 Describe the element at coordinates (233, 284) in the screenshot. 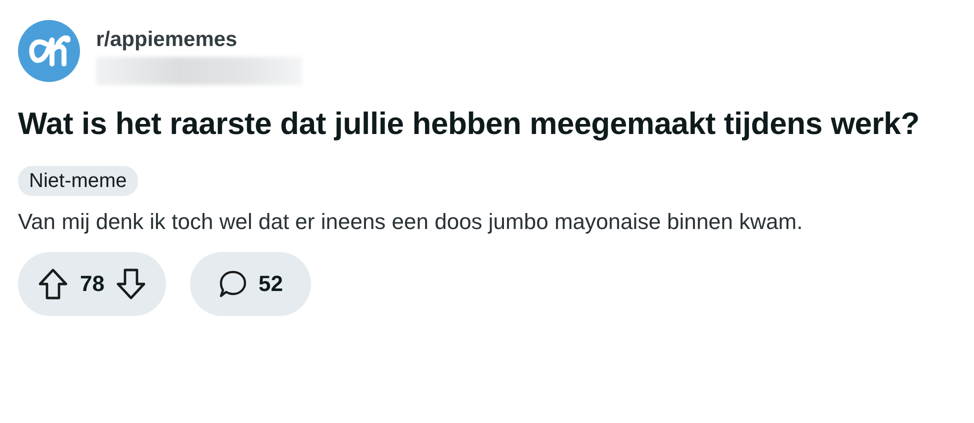

I see `speech-bubble-icon` at that location.